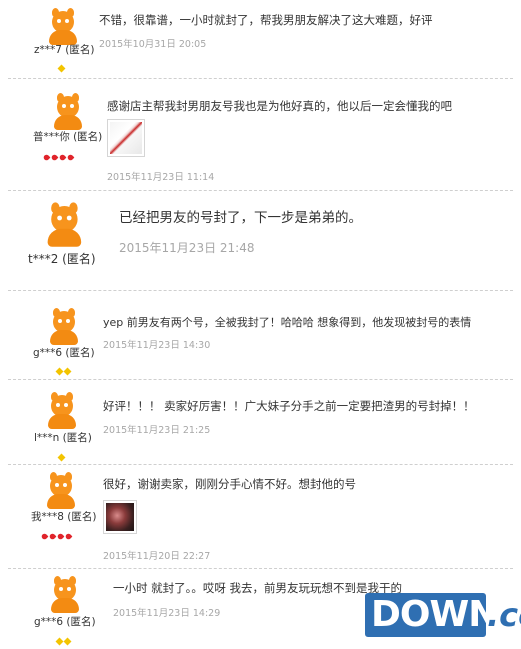 The width and height of the screenshot is (521, 649). Describe the element at coordinates (240, 218) in the screenshot. I see `review-text: 已经把男友的号封了，下一步是弟弟的。` at that location.